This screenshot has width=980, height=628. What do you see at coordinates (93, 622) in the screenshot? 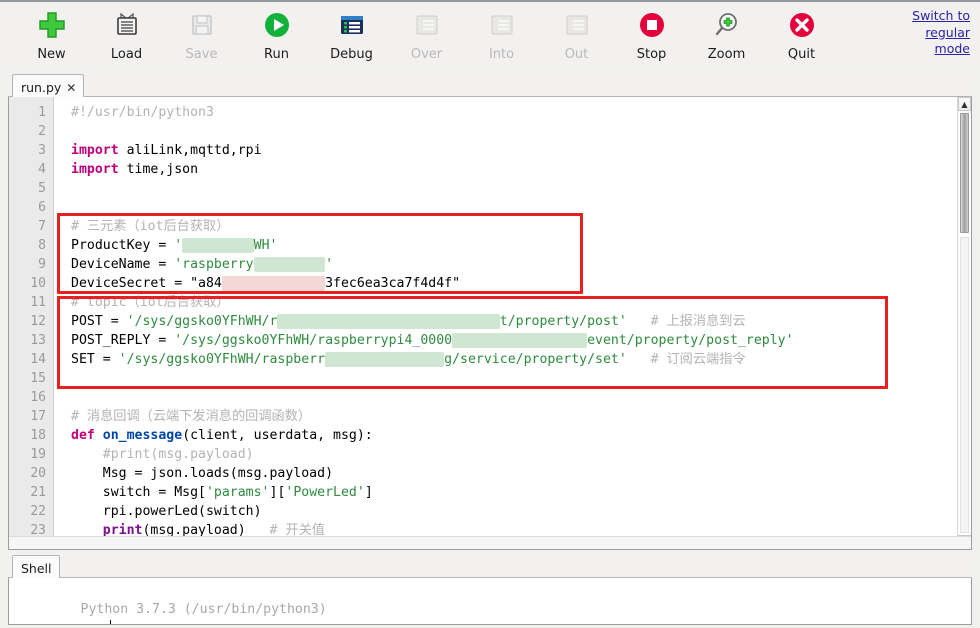
I see `shell-prompt: >>>` at bounding box center [93, 622].